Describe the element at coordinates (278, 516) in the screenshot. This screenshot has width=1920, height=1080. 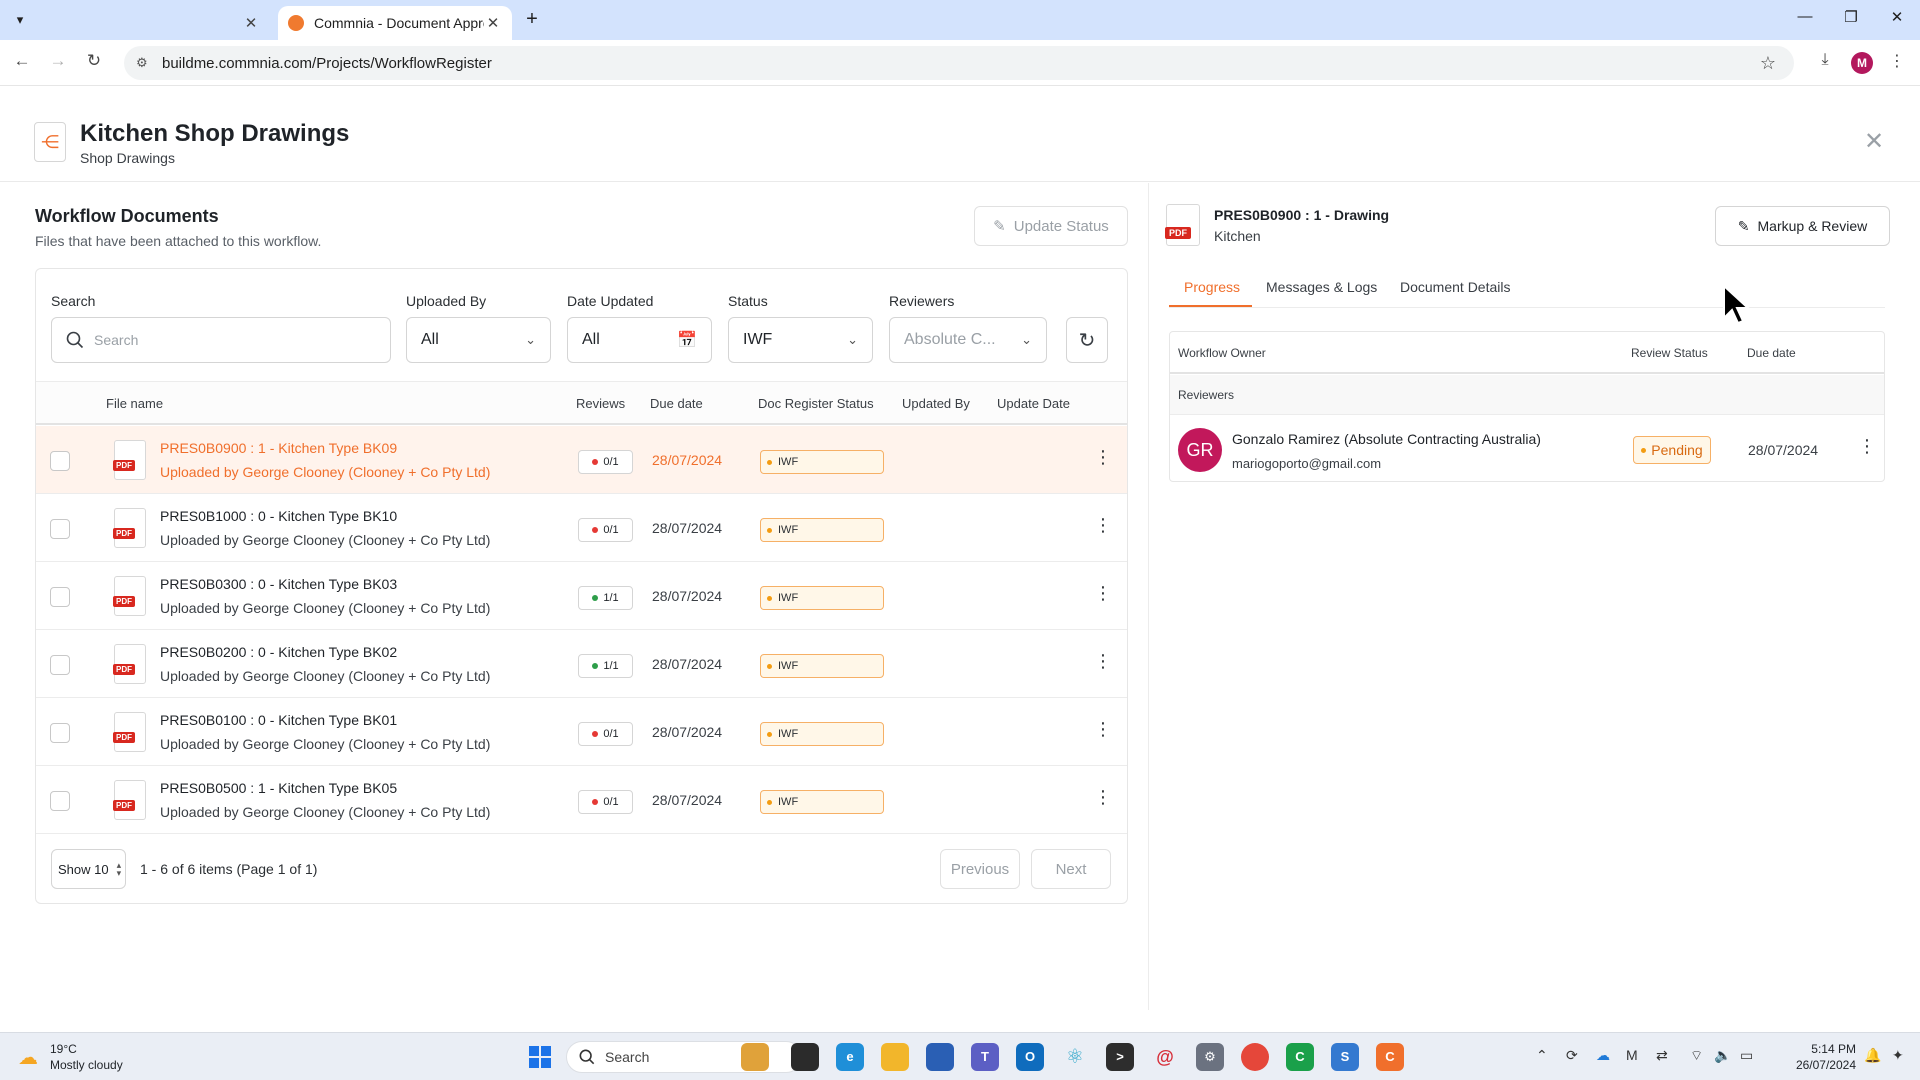
I see `file-name: PRES0B1000 : 0 - Kitchen Type BK10` at that location.